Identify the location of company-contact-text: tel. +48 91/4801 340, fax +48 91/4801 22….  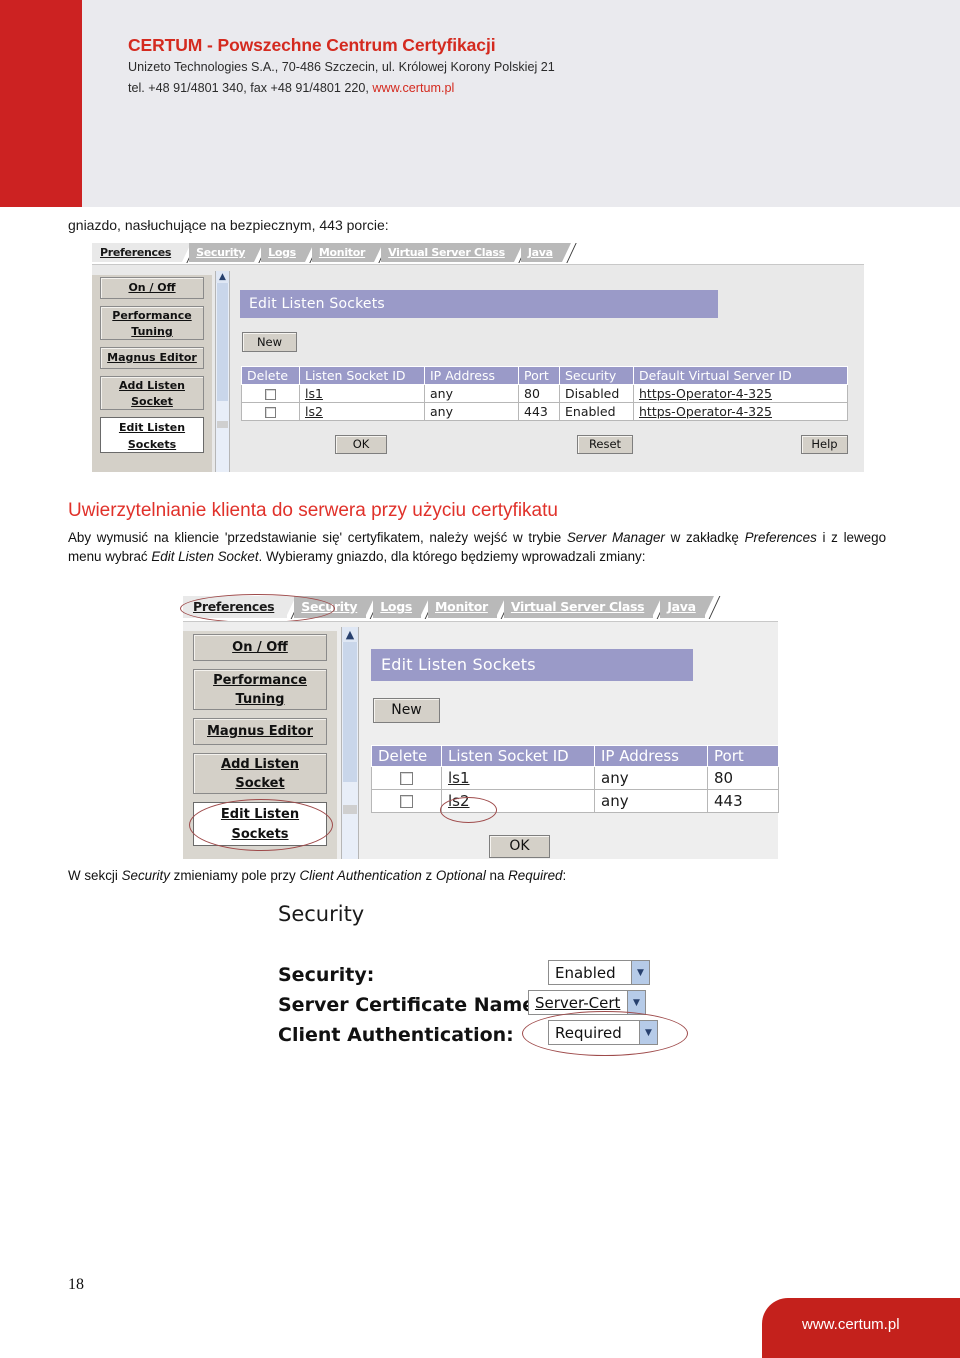
(250, 88).